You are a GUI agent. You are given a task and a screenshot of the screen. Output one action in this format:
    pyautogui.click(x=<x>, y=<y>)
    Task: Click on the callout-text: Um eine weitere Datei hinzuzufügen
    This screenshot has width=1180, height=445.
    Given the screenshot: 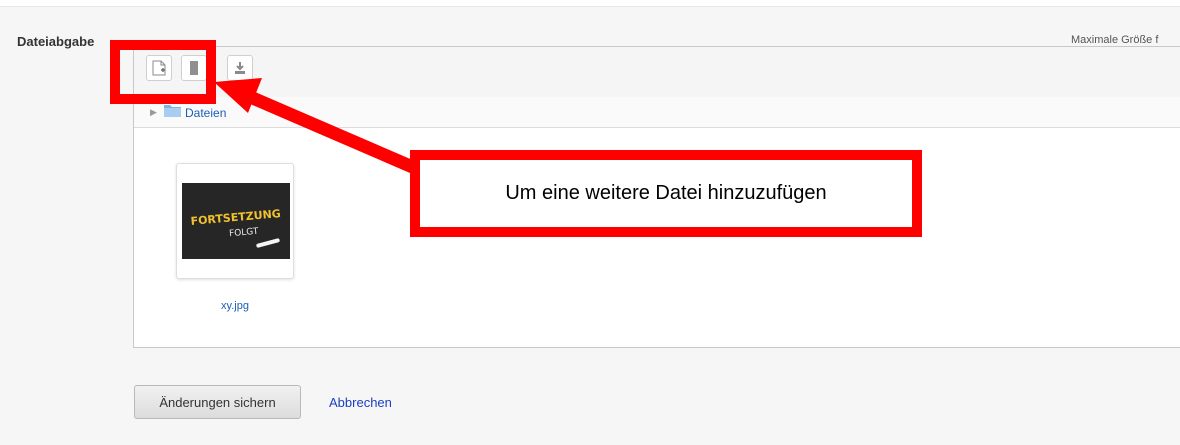 What is the action you would take?
    pyautogui.click(x=666, y=193)
    